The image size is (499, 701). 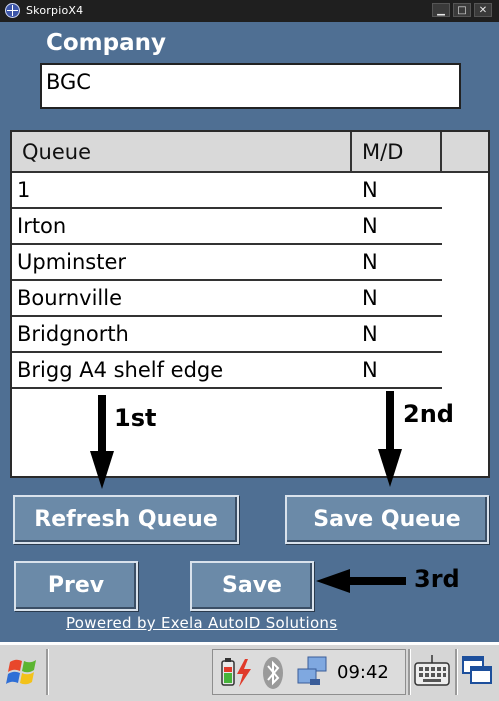 What do you see at coordinates (465, 152) in the screenshot?
I see `column-header-blank` at bounding box center [465, 152].